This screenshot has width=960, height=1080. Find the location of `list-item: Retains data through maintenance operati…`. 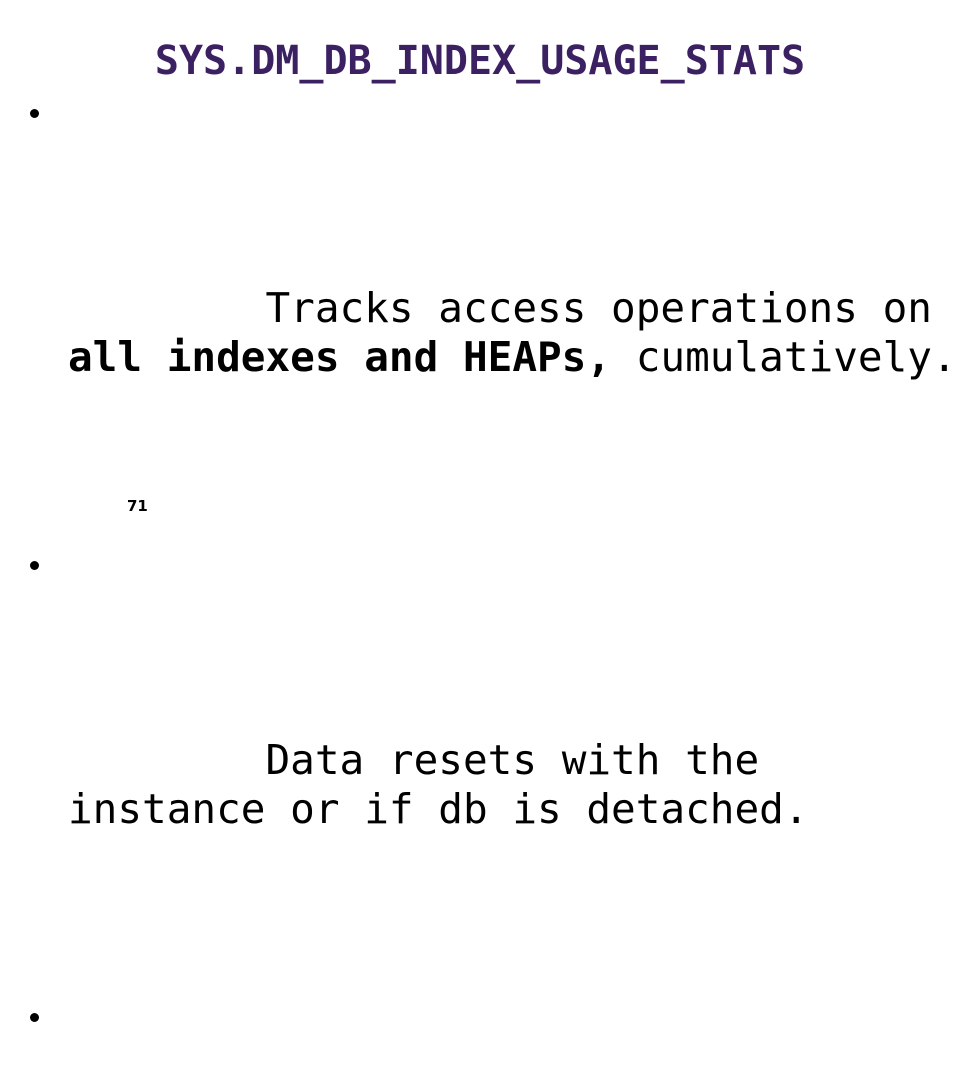

list-item: Retains data through maintenance operati… is located at coordinates (480, 1036).